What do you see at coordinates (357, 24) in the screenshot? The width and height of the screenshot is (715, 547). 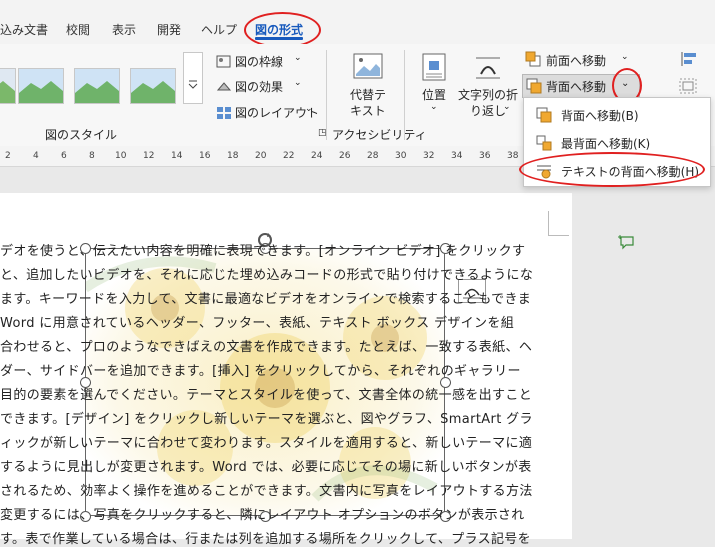 I see `ribbon-tab-bar: 込み文書 校閲 表示 開発 ヘルプ 図の形式` at bounding box center [357, 24].